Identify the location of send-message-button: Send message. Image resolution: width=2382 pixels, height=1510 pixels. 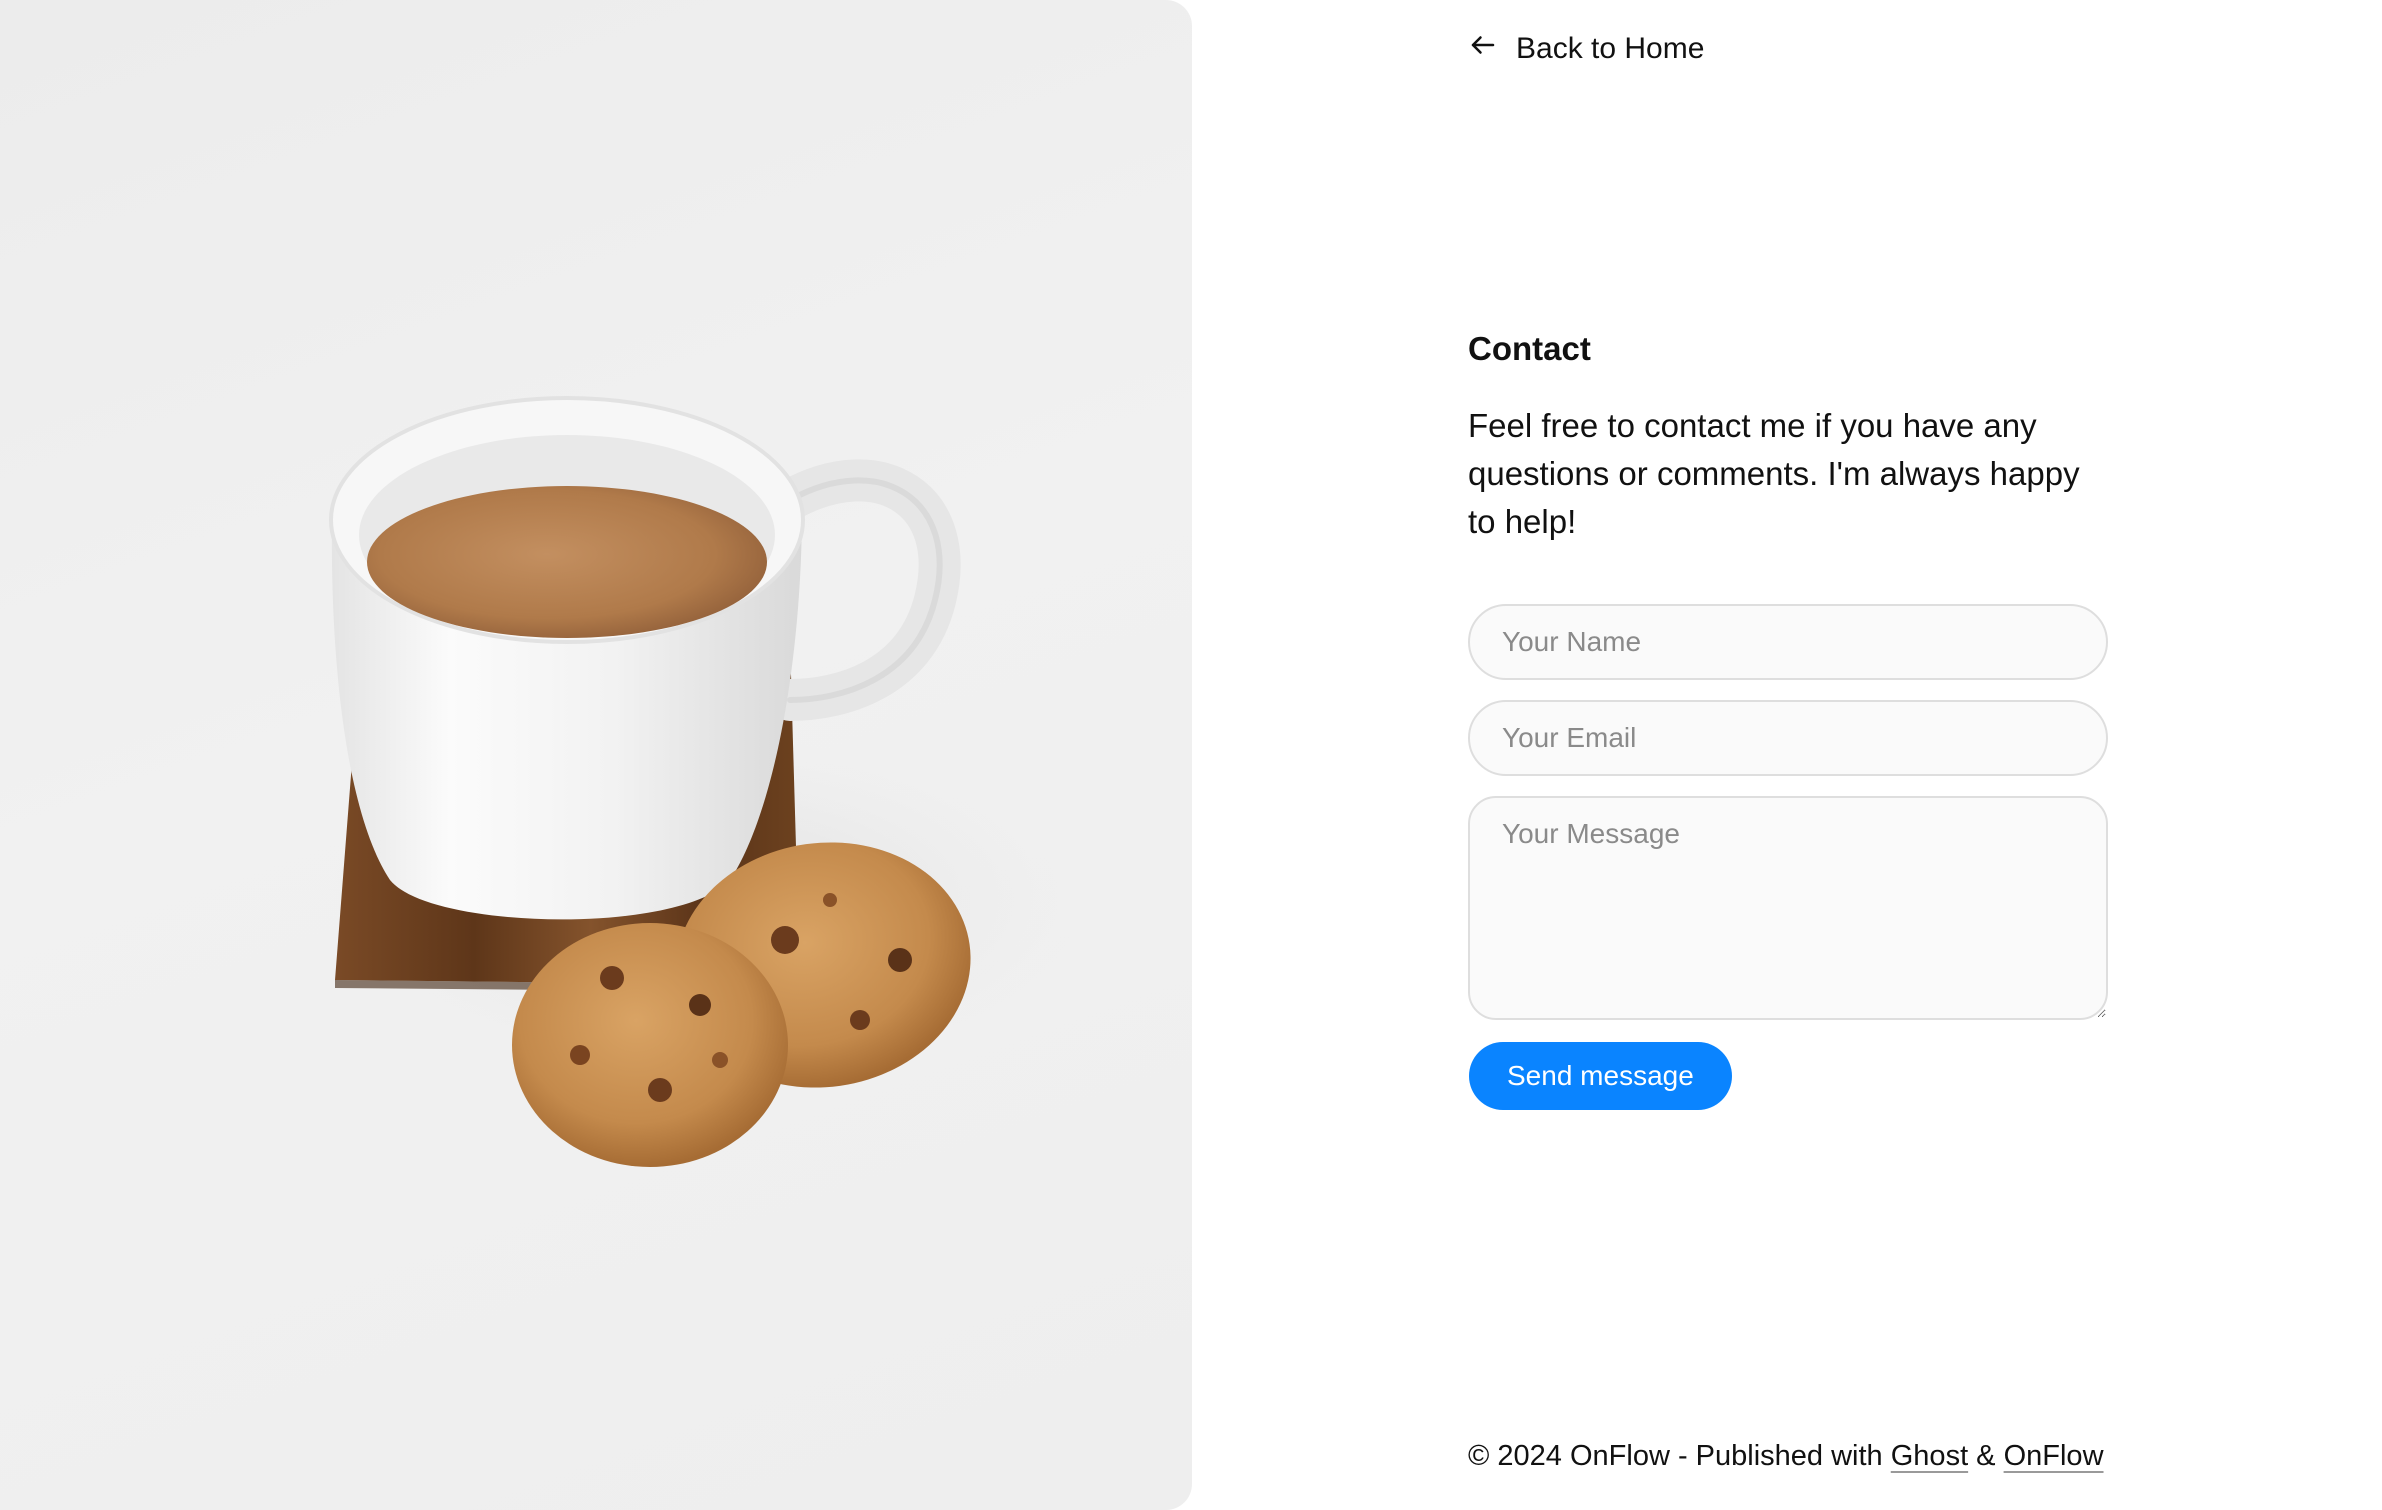
(1600, 1076).